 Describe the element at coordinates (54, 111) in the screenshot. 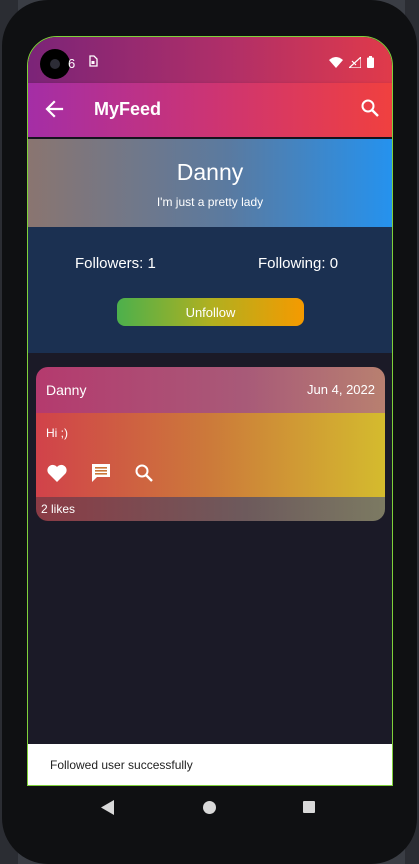

I see `arrow-back-icon` at that location.